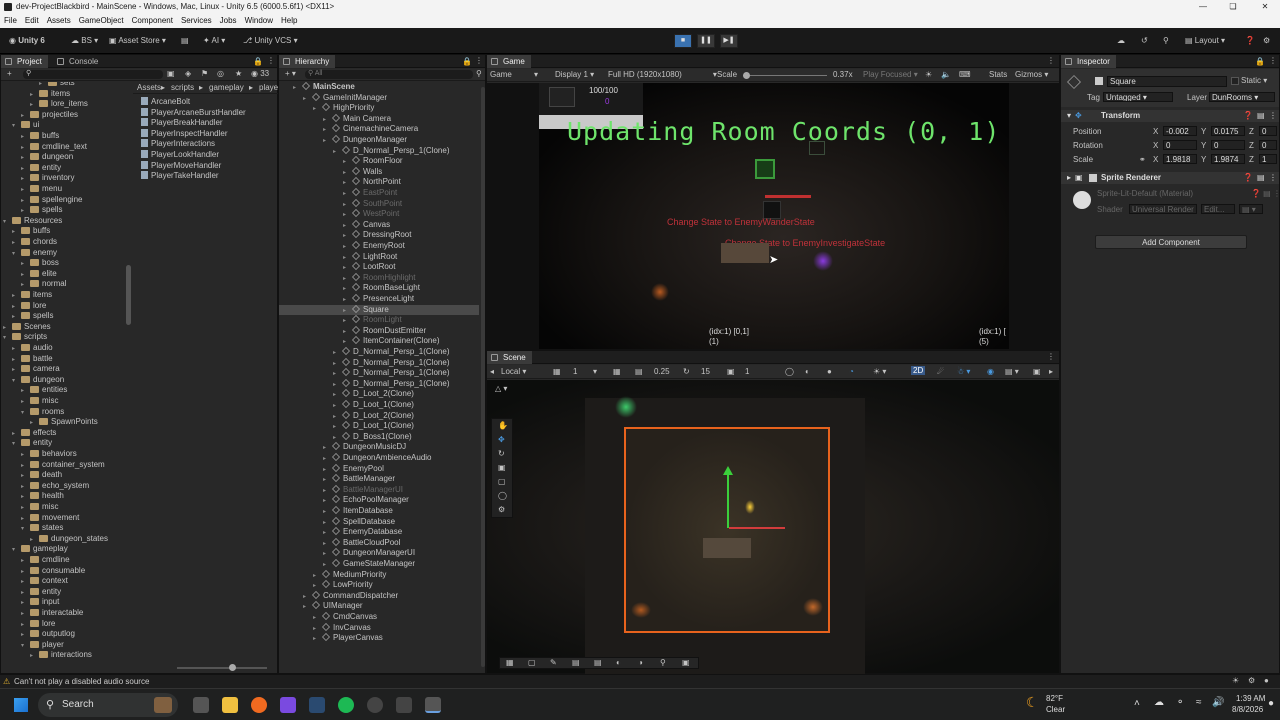 The height and width of the screenshot is (720, 1280). I want to click on preset-icon: ▤, so click(1261, 116).